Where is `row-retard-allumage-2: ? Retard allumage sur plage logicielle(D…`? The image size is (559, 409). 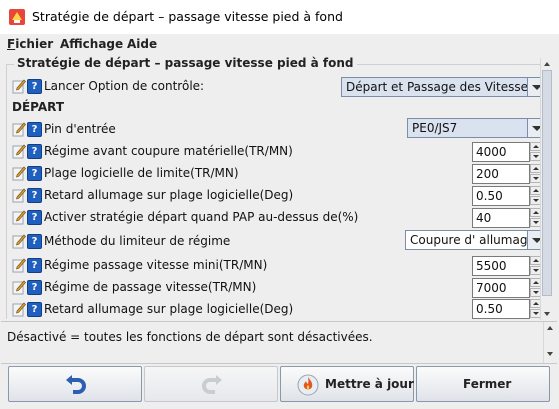
row-retard-allumage-2: ? Retard allumage sur plage logicielle(D… is located at coordinates (280, 309).